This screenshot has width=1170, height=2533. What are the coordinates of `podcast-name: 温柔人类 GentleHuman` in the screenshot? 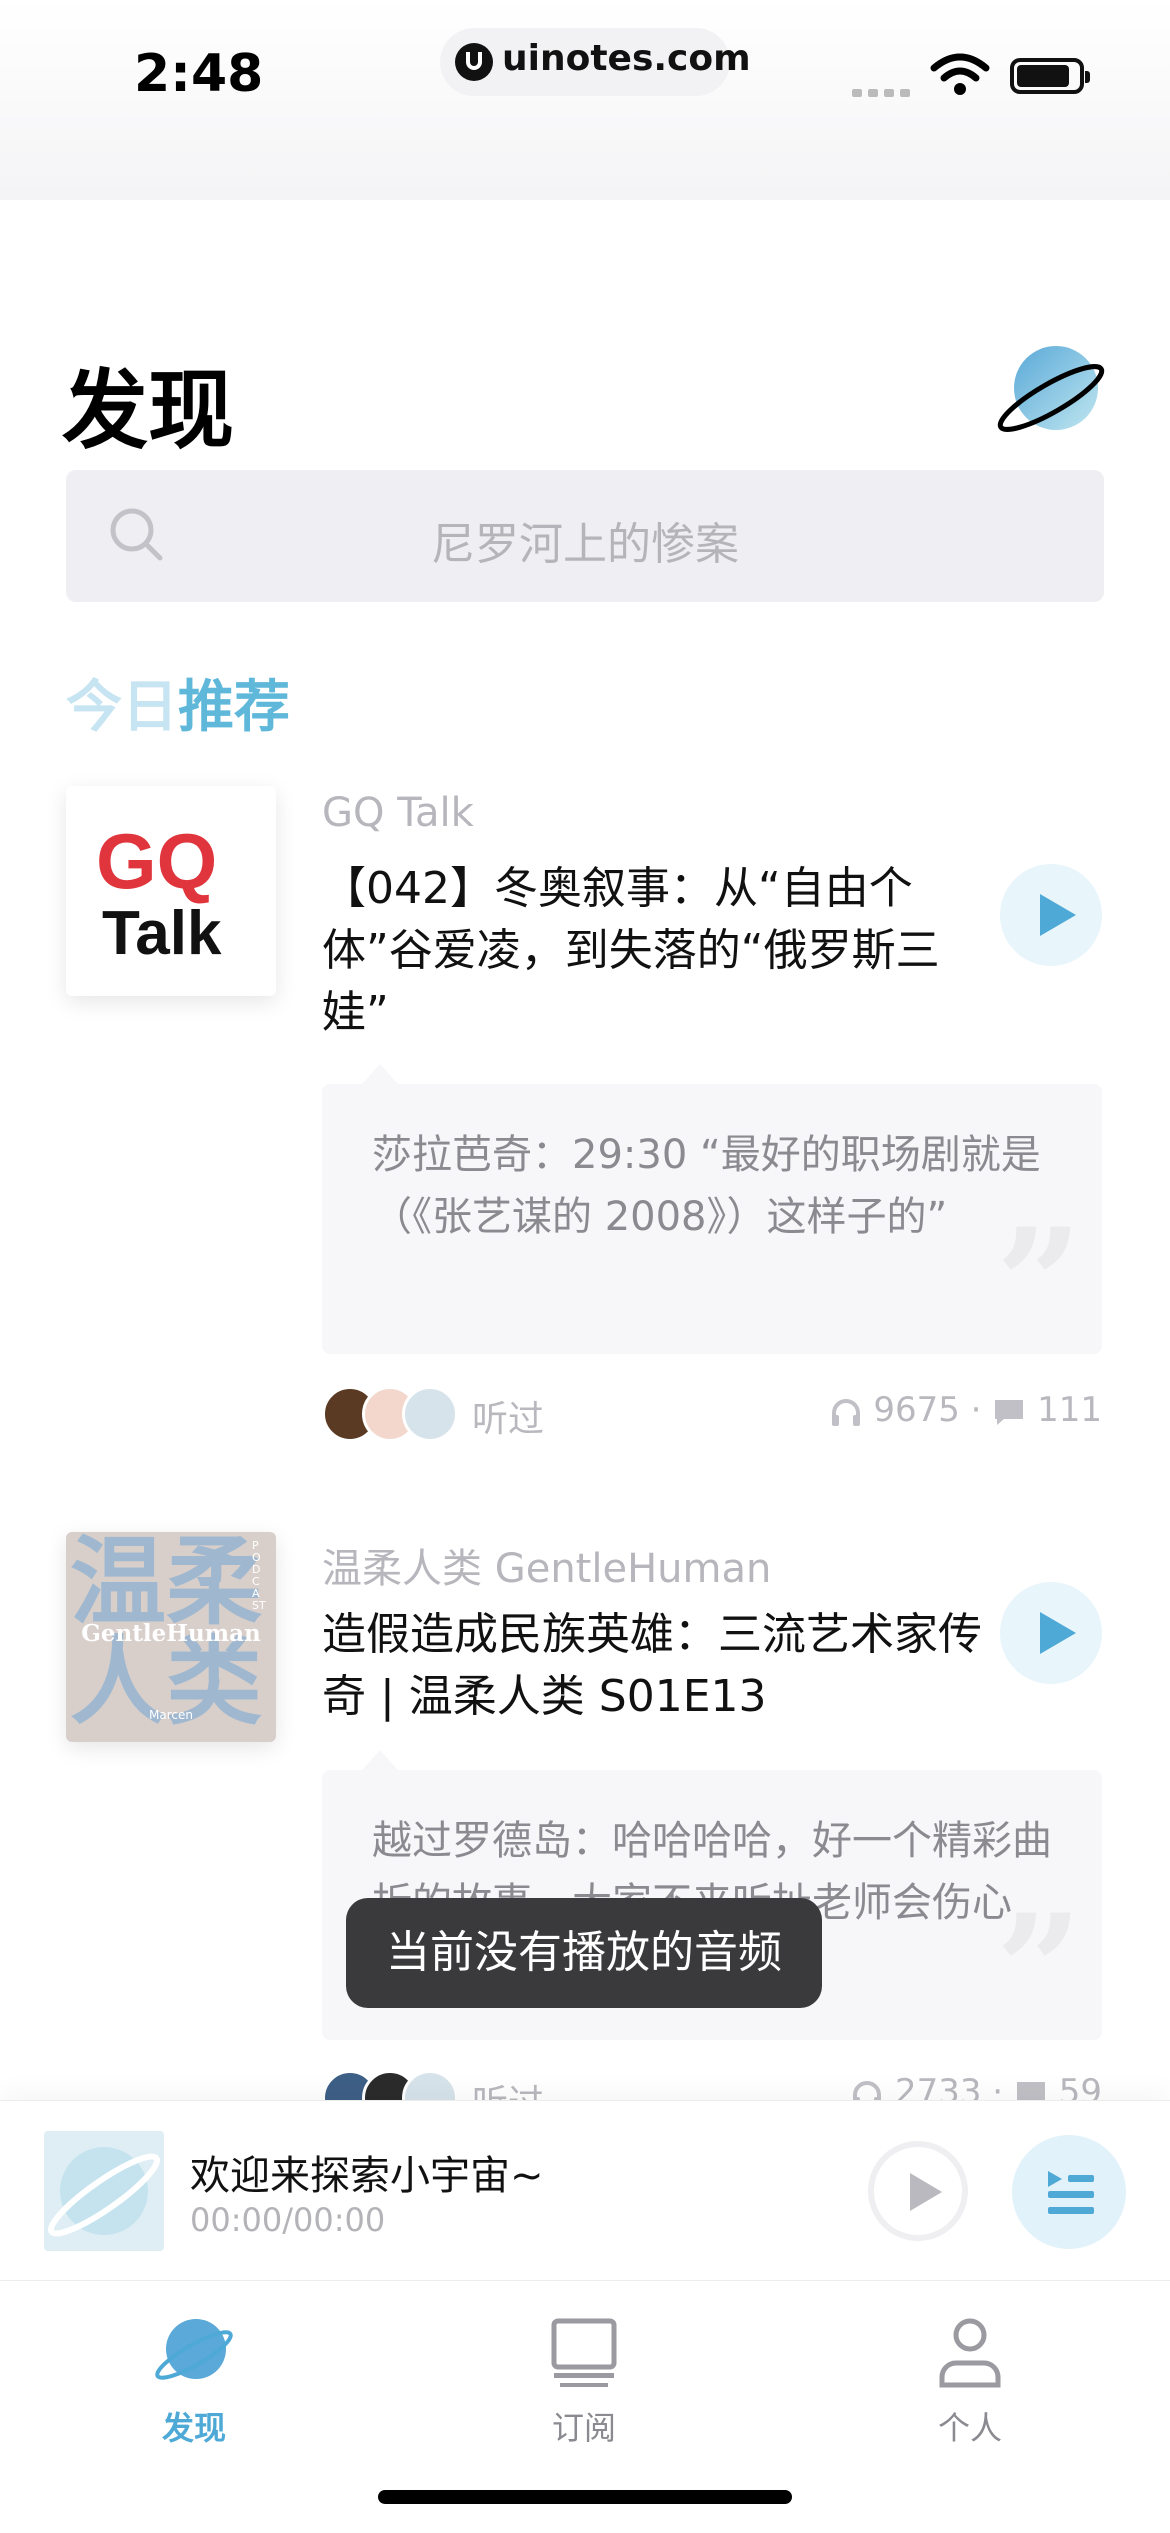 It's located at (546, 1565).